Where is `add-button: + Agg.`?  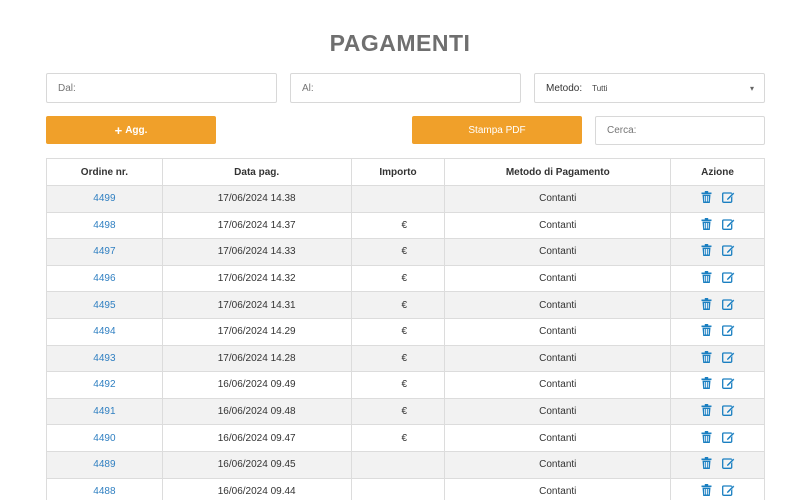
add-button: + Agg. is located at coordinates (131, 130).